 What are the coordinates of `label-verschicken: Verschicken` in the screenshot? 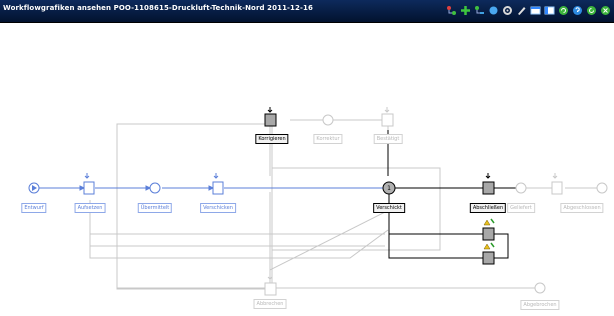 It's located at (218, 208).